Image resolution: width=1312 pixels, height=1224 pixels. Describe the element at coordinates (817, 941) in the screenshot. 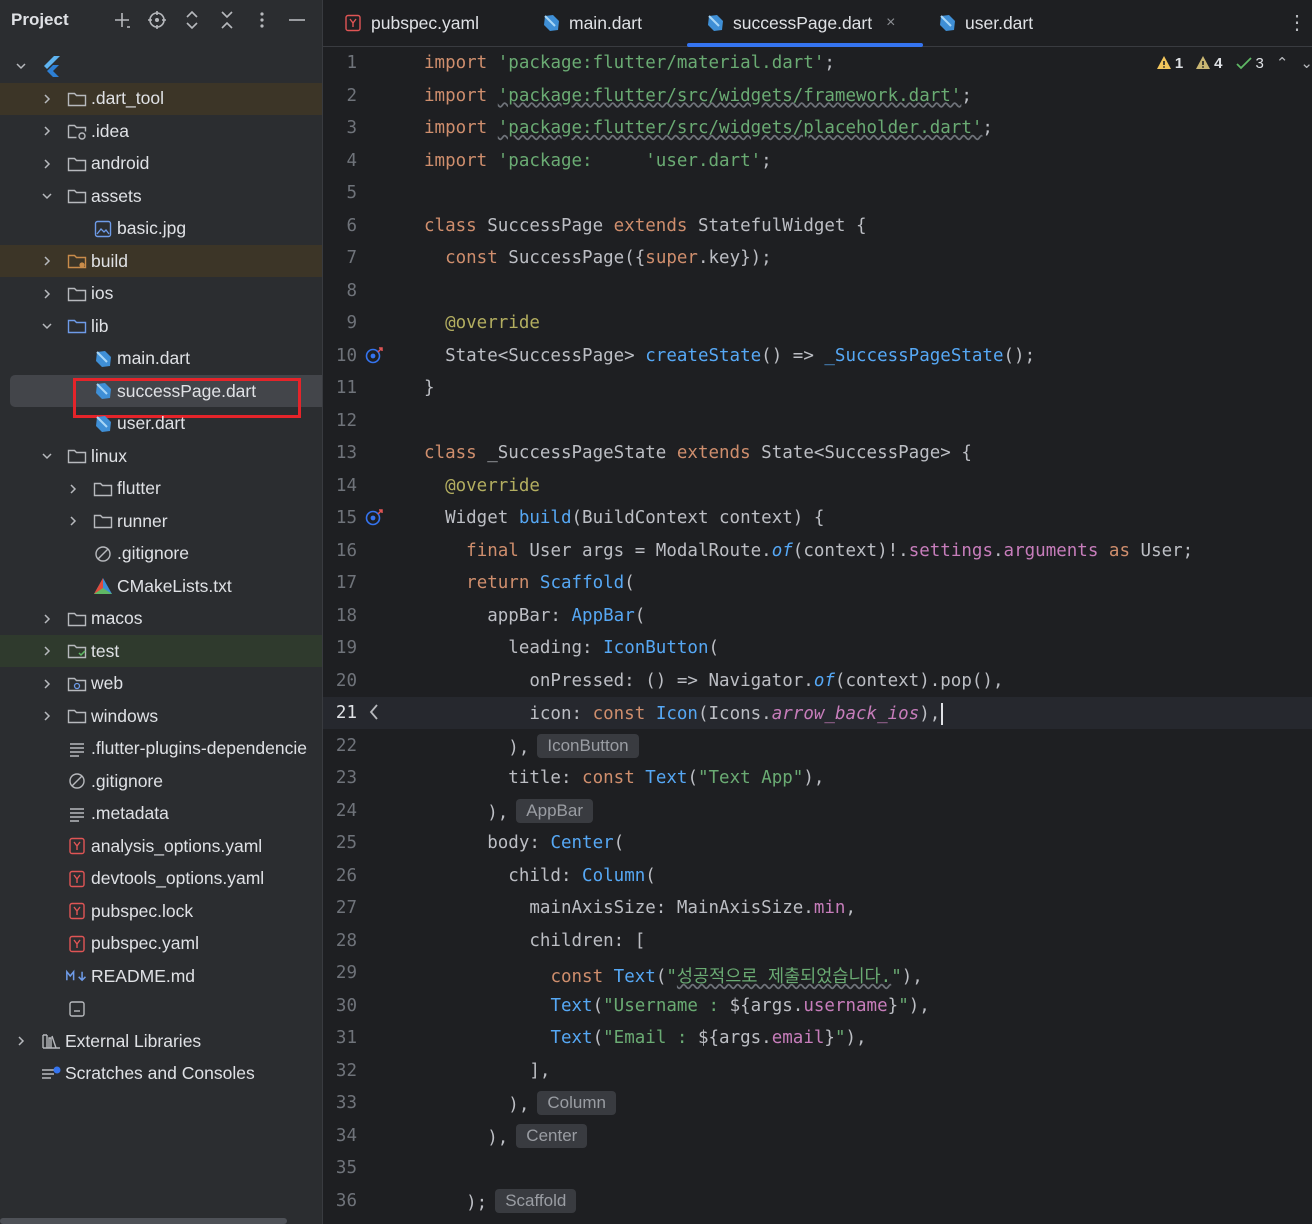

I see `code-line: 28 children: [` at that location.